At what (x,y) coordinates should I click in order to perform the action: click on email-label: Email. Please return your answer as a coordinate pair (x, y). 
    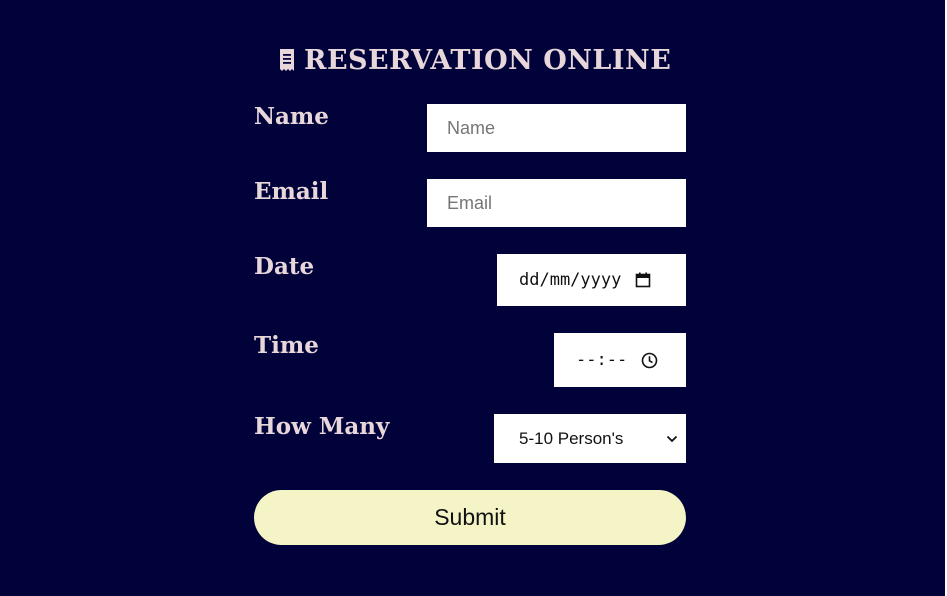
    Looking at the image, I should click on (291, 191).